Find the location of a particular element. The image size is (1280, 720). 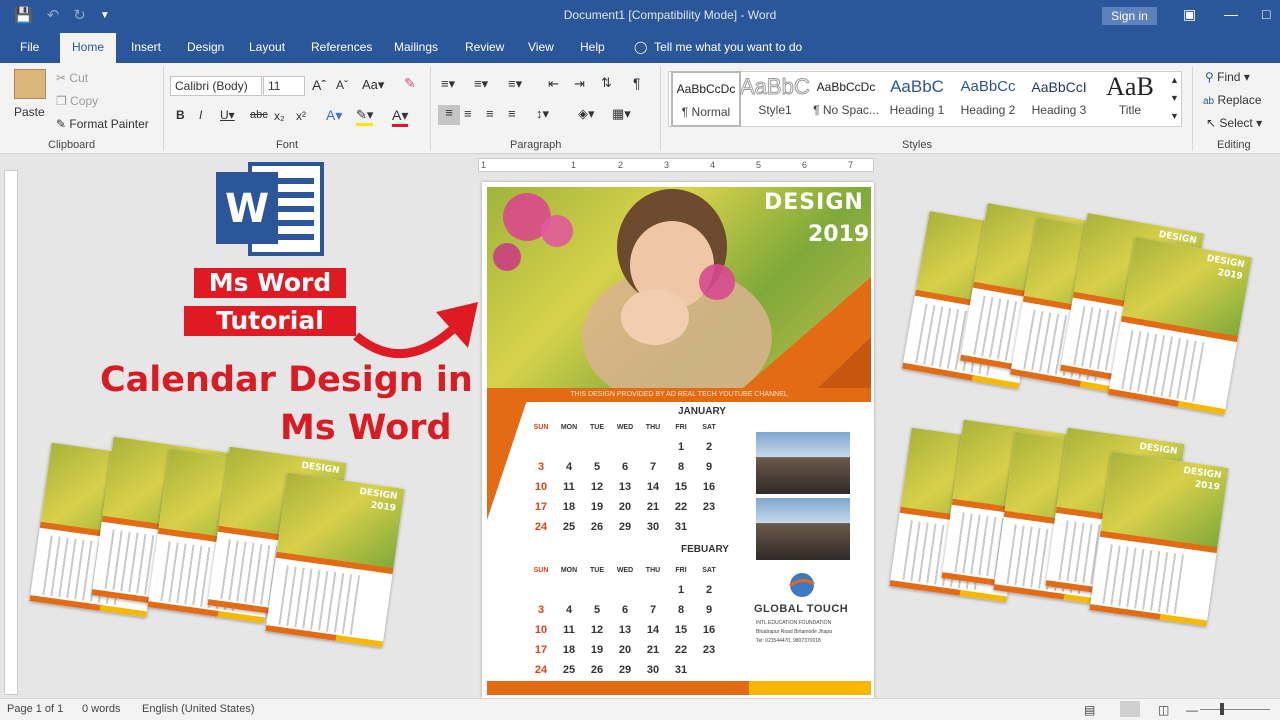

day-header: SUN is located at coordinates (541, 427).